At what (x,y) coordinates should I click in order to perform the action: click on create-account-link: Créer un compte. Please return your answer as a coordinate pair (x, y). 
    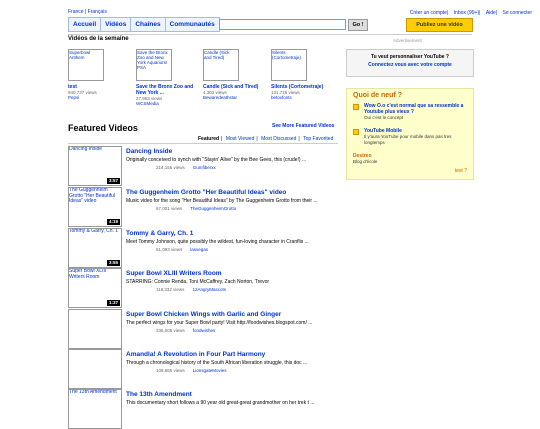
    Looking at the image, I should click on (428, 13).